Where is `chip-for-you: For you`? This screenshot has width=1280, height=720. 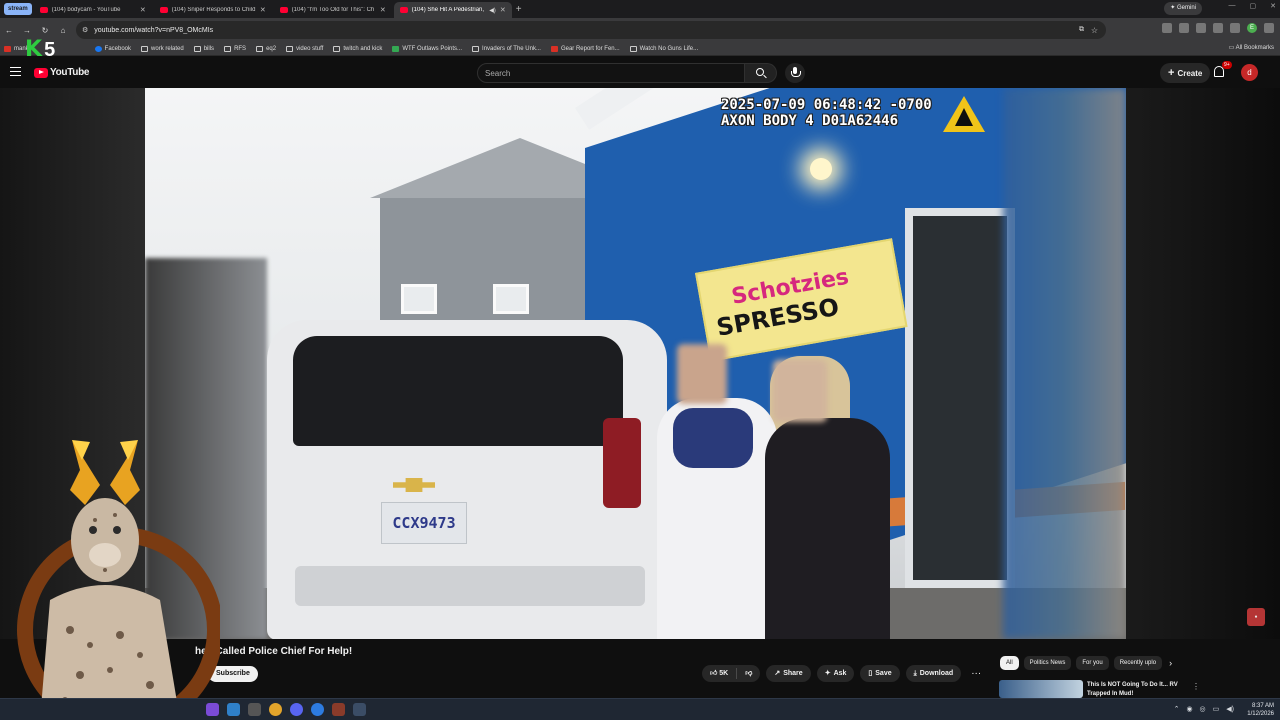
chip-for-you: For you is located at coordinates (1092, 663).